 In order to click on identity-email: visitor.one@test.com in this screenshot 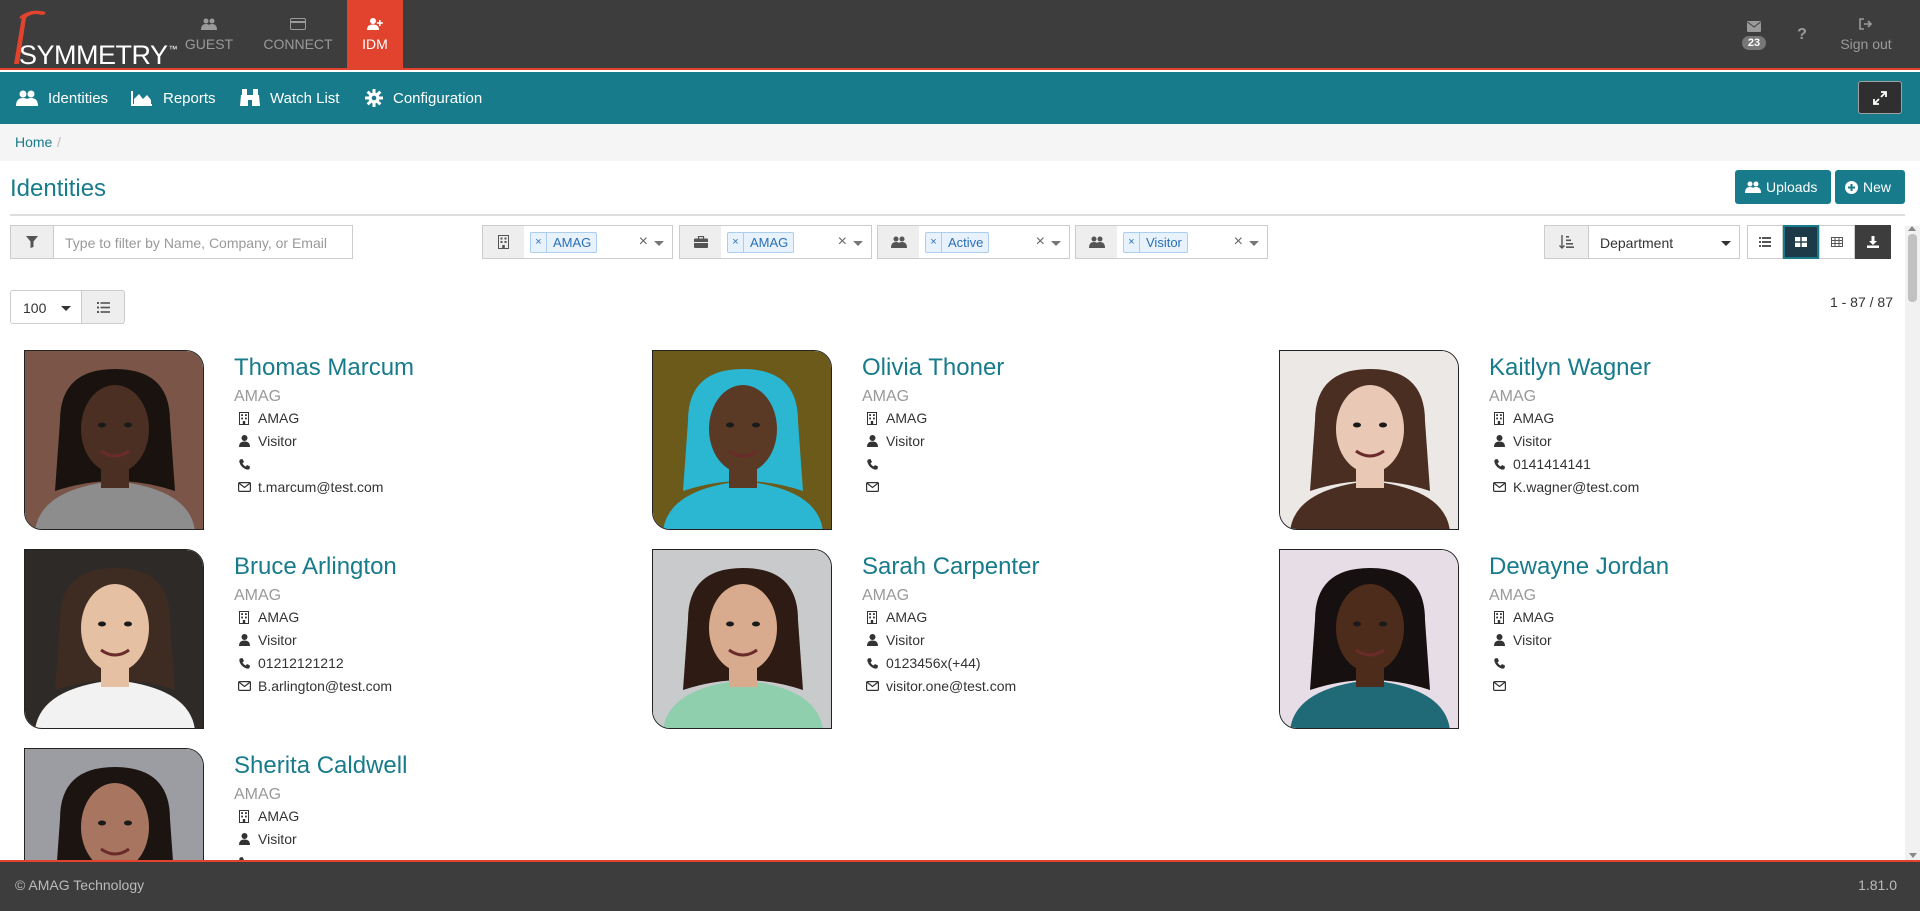, I will do `click(951, 686)`.